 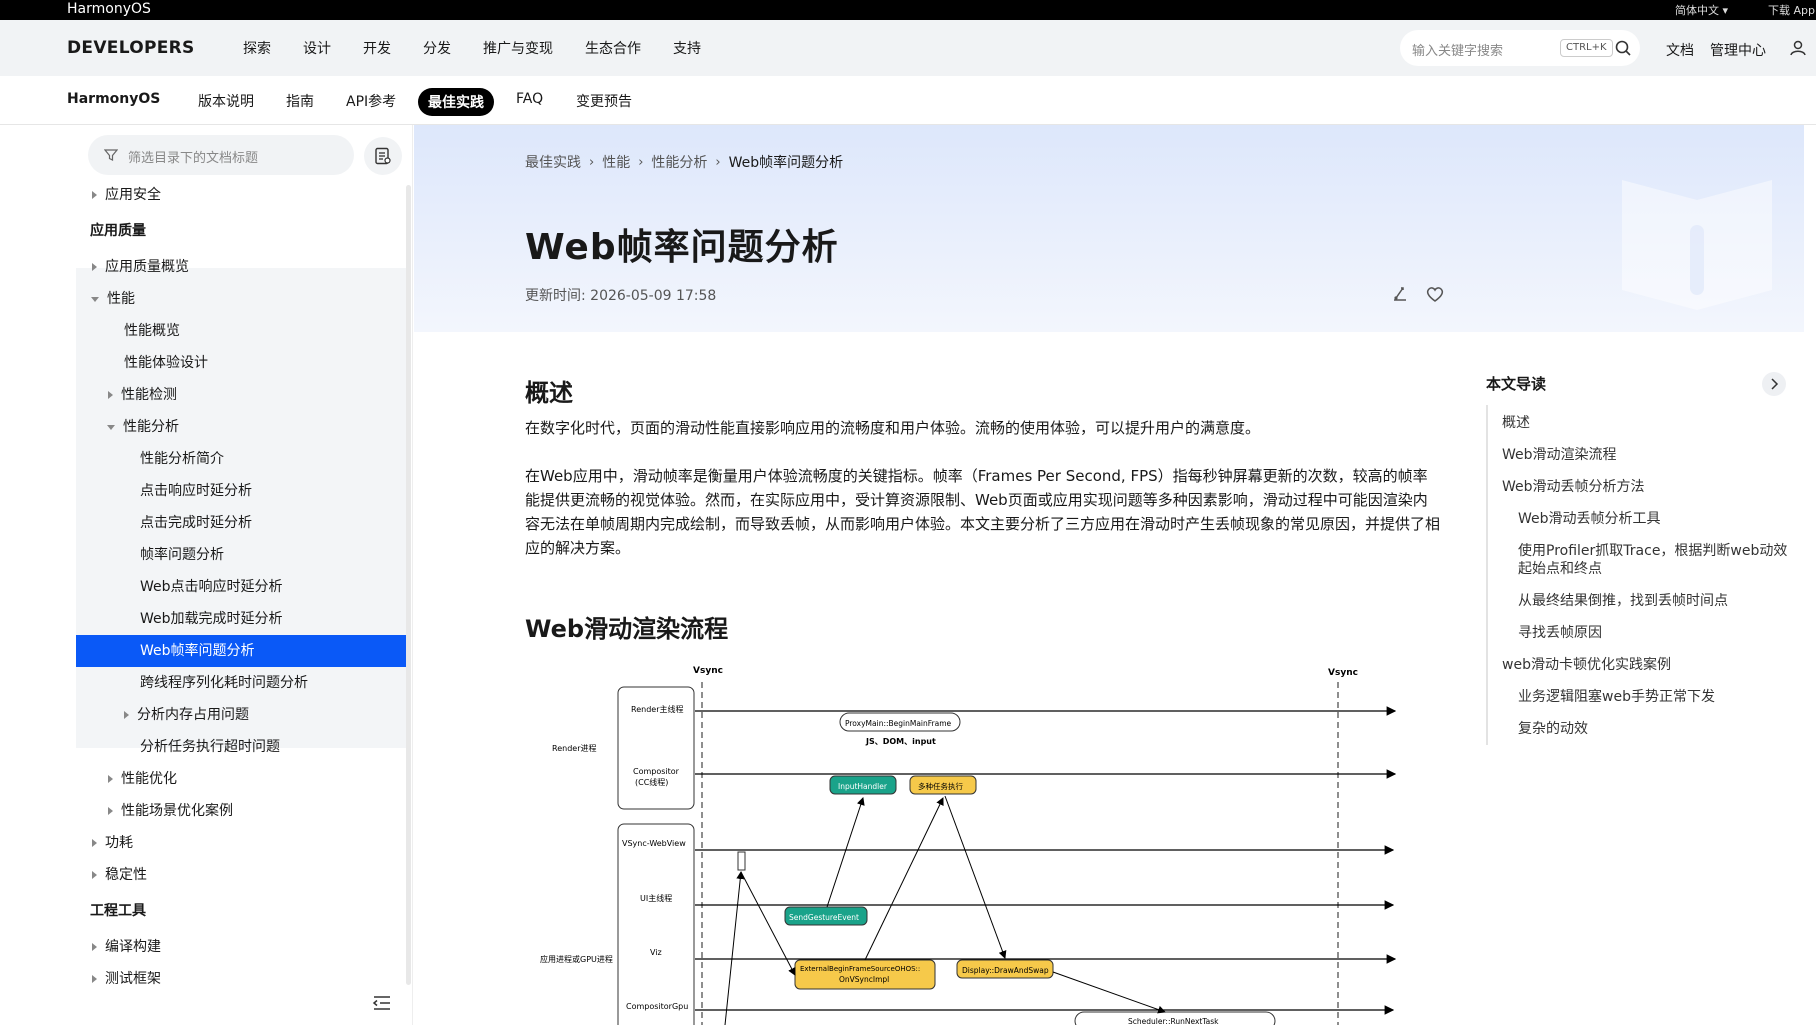 I want to click on language-selector: 简体中文 ▾, so click(x=1701, y=10).